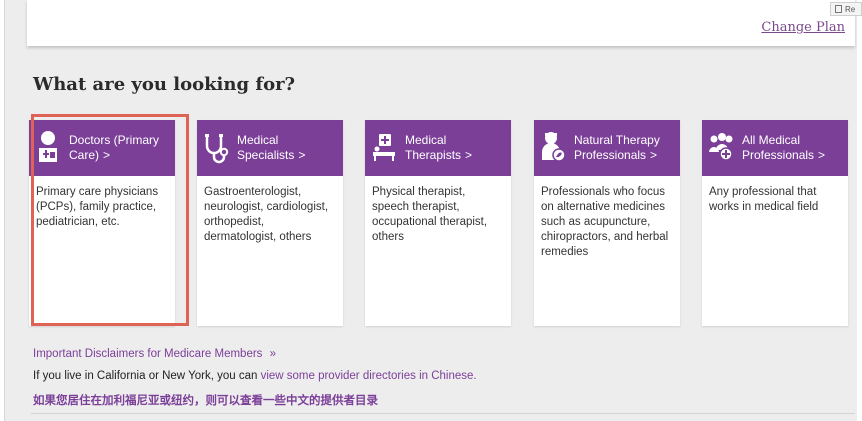 This screenshot has width=862, height=421. Describe the element at coordinates (266, 155) in the screenshot. I see `card-title-line2: Specialists` at that location.